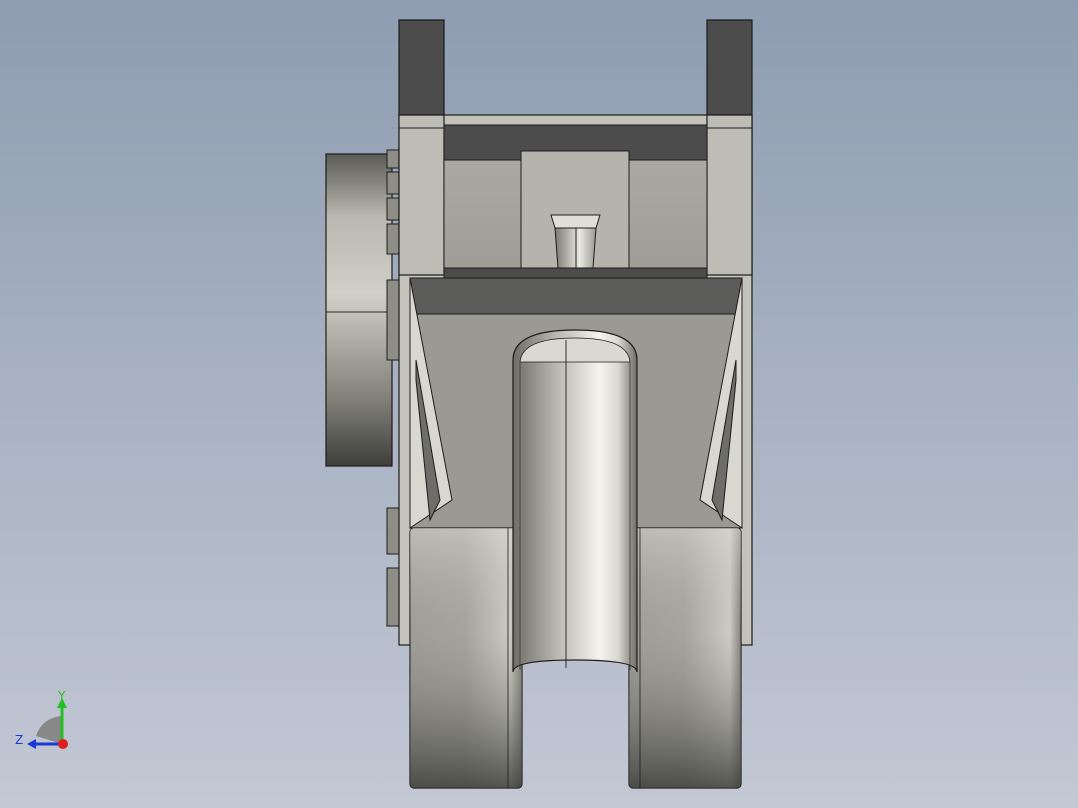  I want to click on view-triad: Y Z, so click(41, 719).